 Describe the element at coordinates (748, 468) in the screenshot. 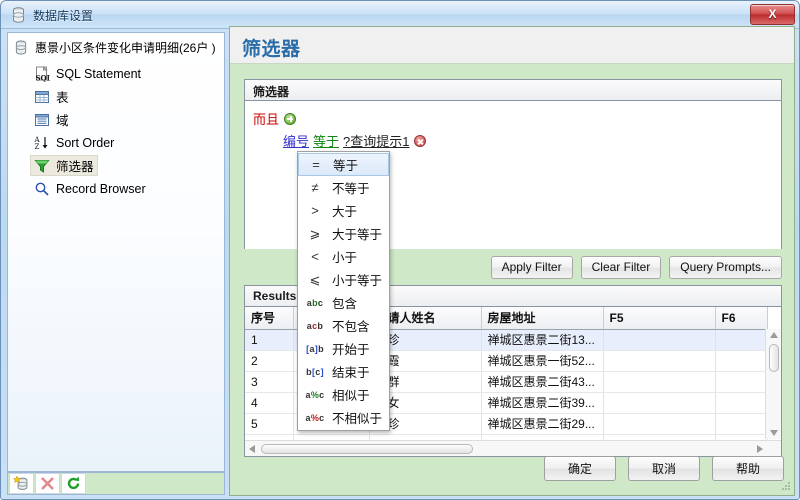

I see `help-button: 帮助` at that location.